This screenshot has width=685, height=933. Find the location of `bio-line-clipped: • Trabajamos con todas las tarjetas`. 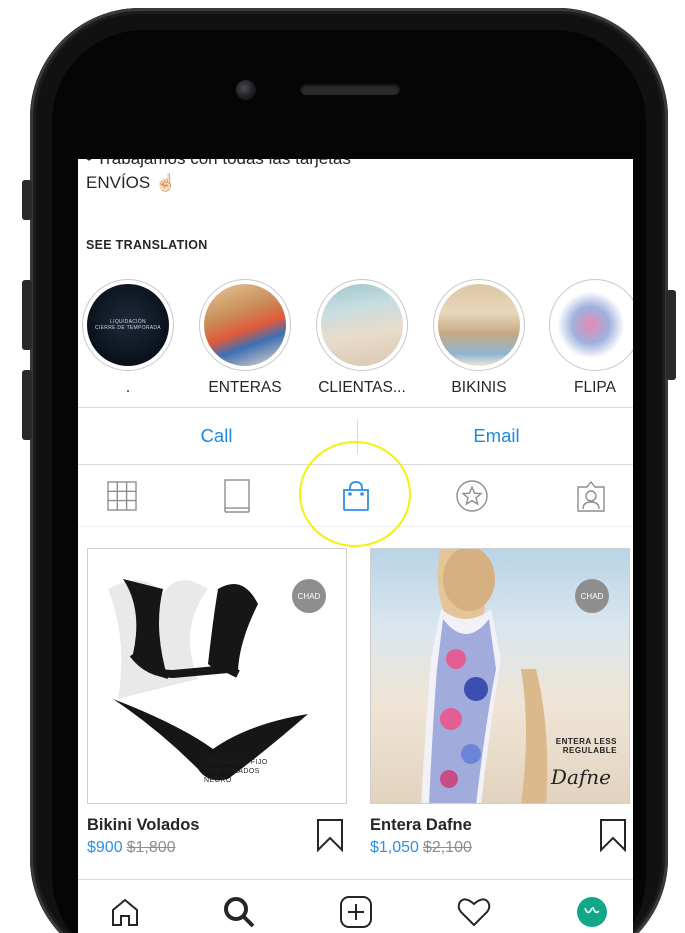

bio-line-clipped: • Trabajamos con todas las tarjetas is located at coordinates (218, 164).